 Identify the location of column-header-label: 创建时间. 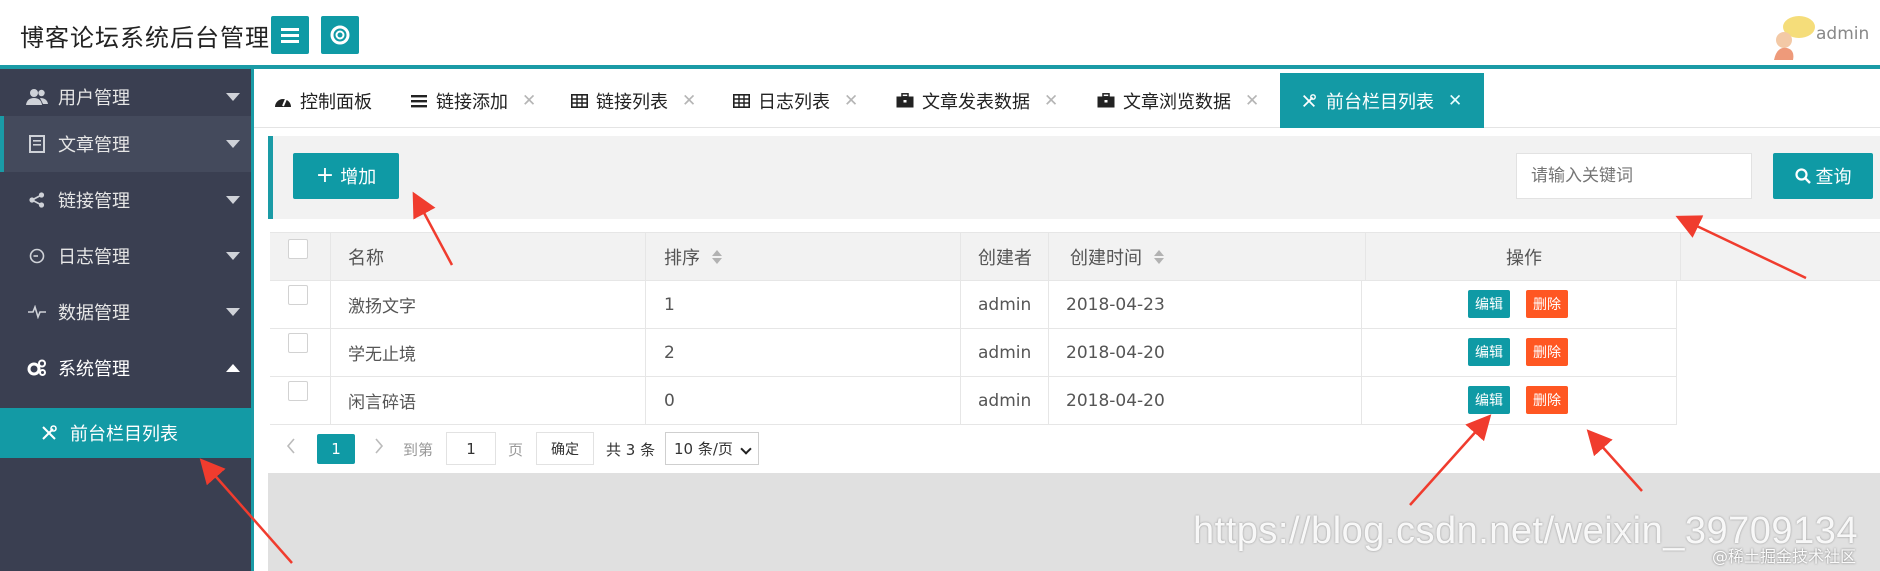
(1106, 258).